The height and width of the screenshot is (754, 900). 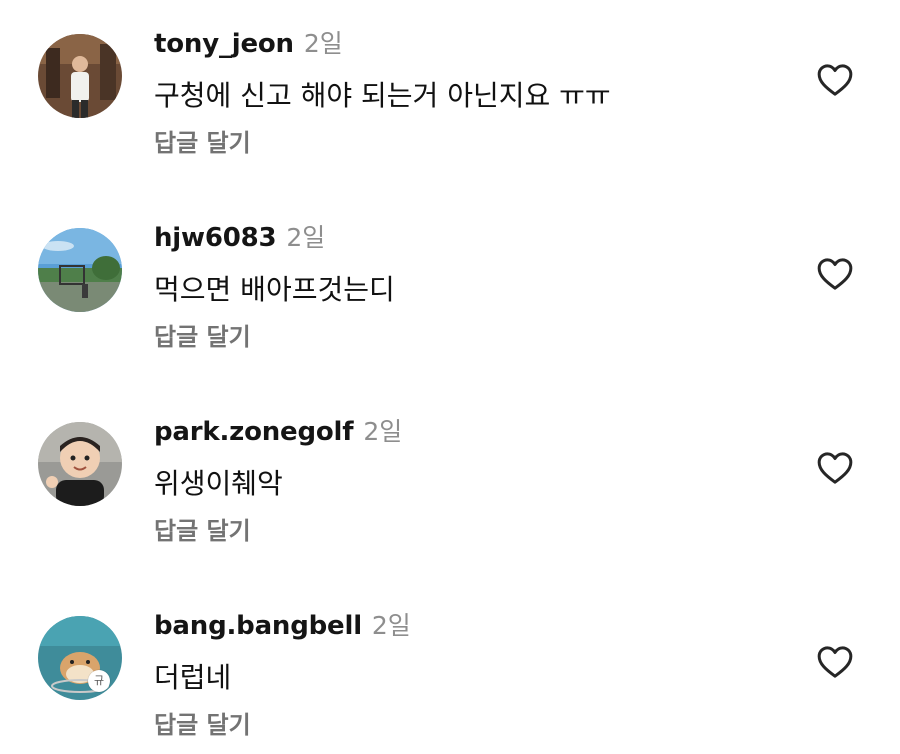 What do you see at coordinates (218, 483) in the screenshot?
I see `comment-text: 위생이췌악` at bounding box center [218, 483].